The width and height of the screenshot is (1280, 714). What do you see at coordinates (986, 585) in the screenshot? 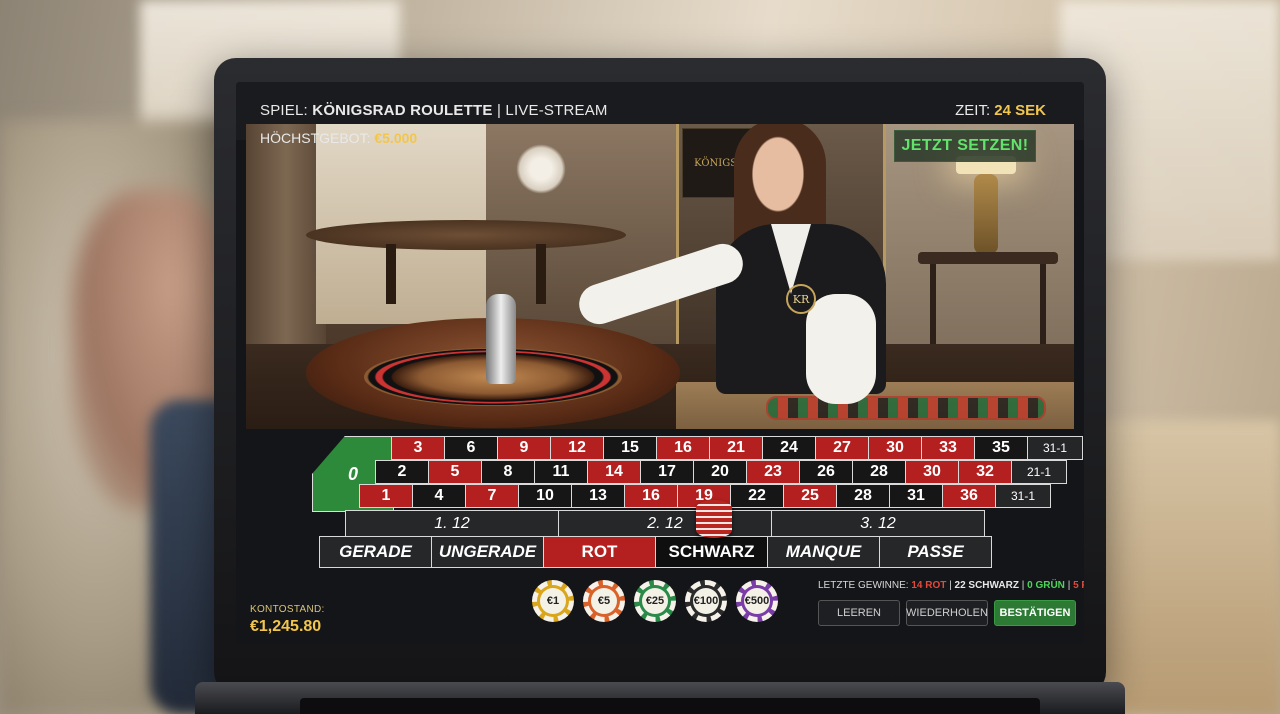
I see `recent-win-item: 22 SCHWARZ` at bounding box center [986, 585].